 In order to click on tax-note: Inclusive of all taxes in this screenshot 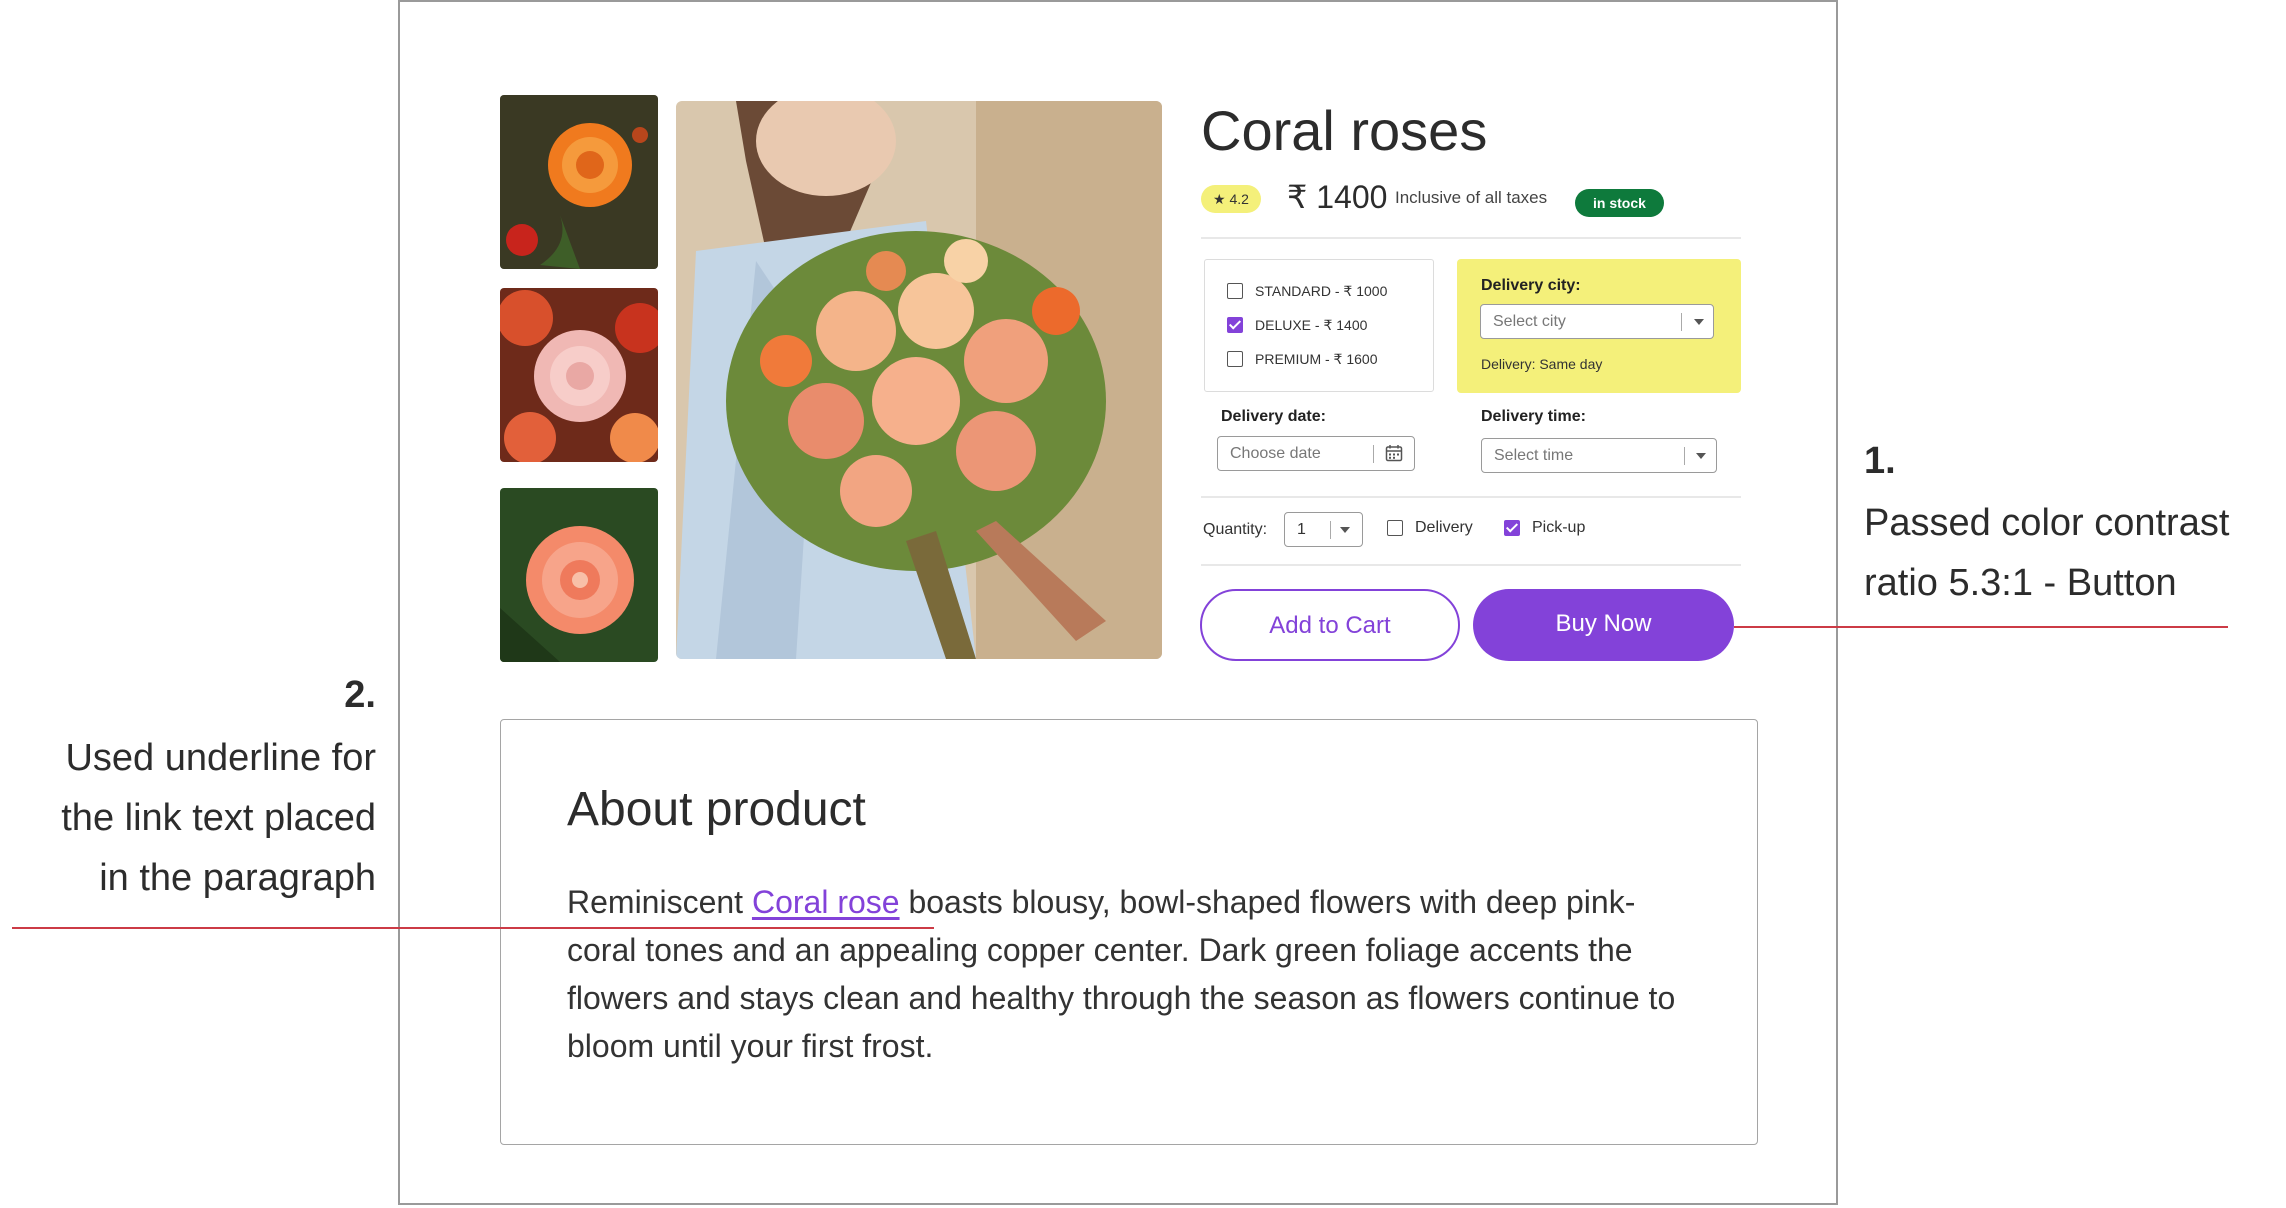, I will do `click(1471, 197)`.